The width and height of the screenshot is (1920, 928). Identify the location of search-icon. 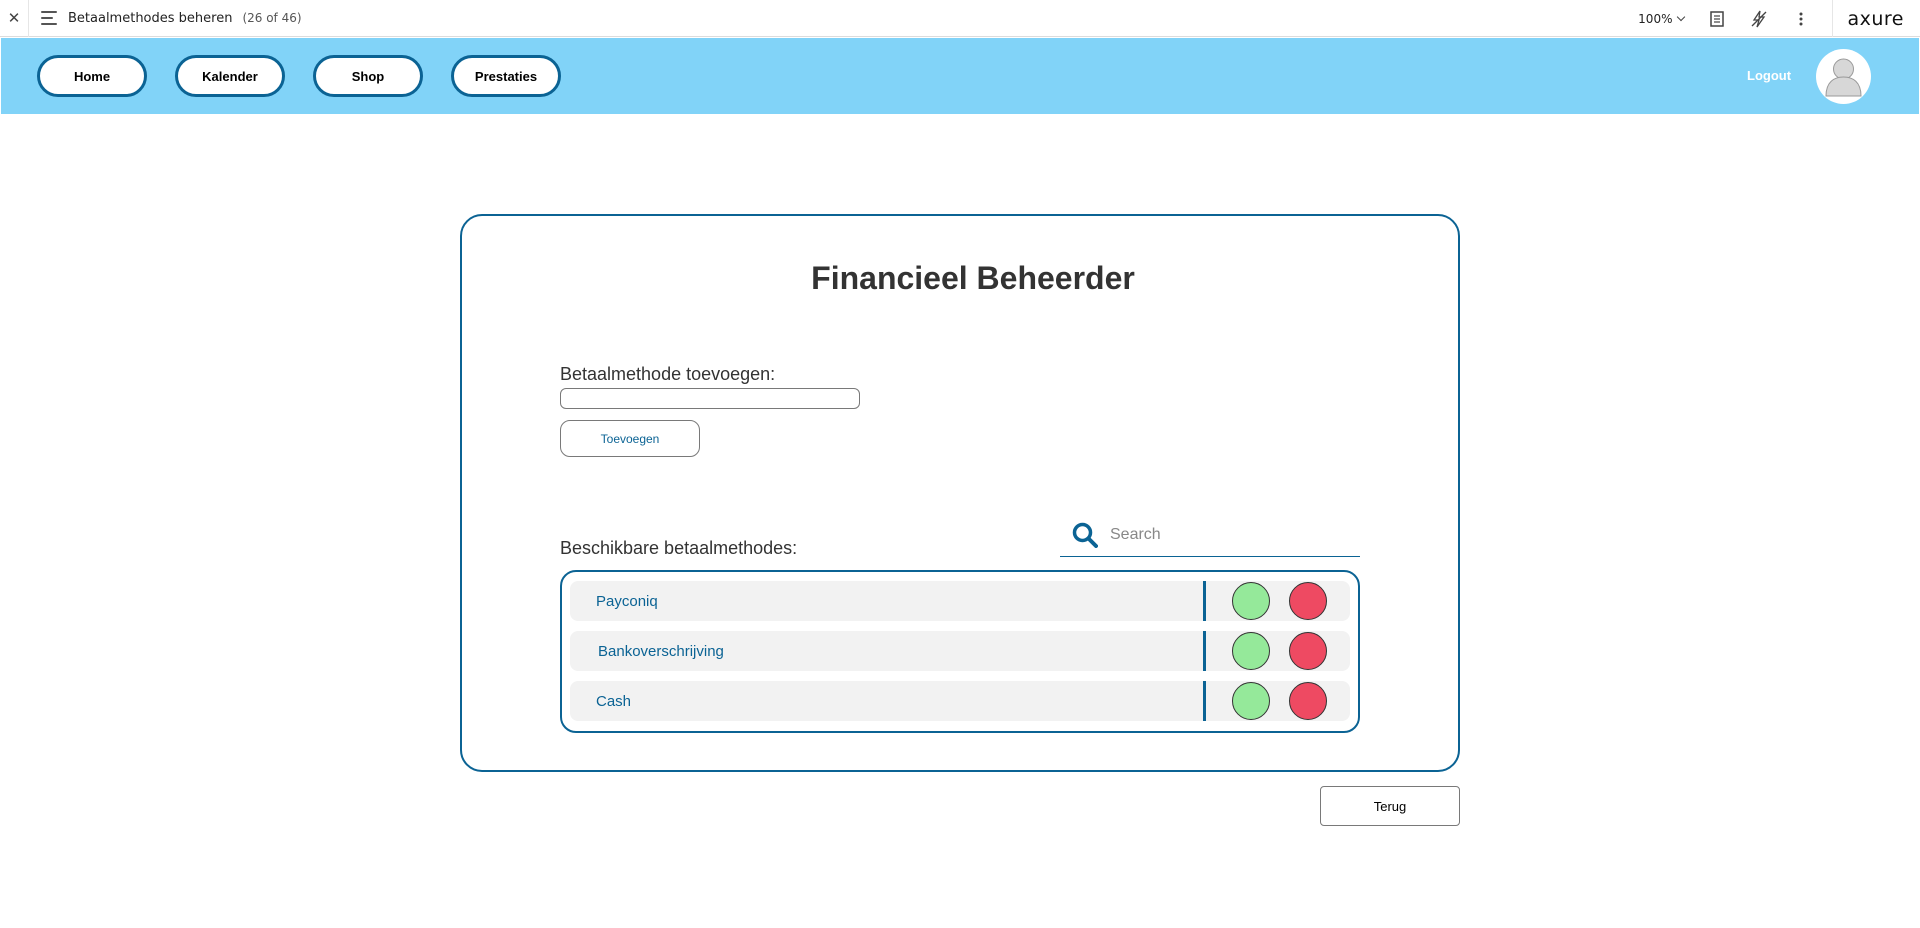
(1085, 535).